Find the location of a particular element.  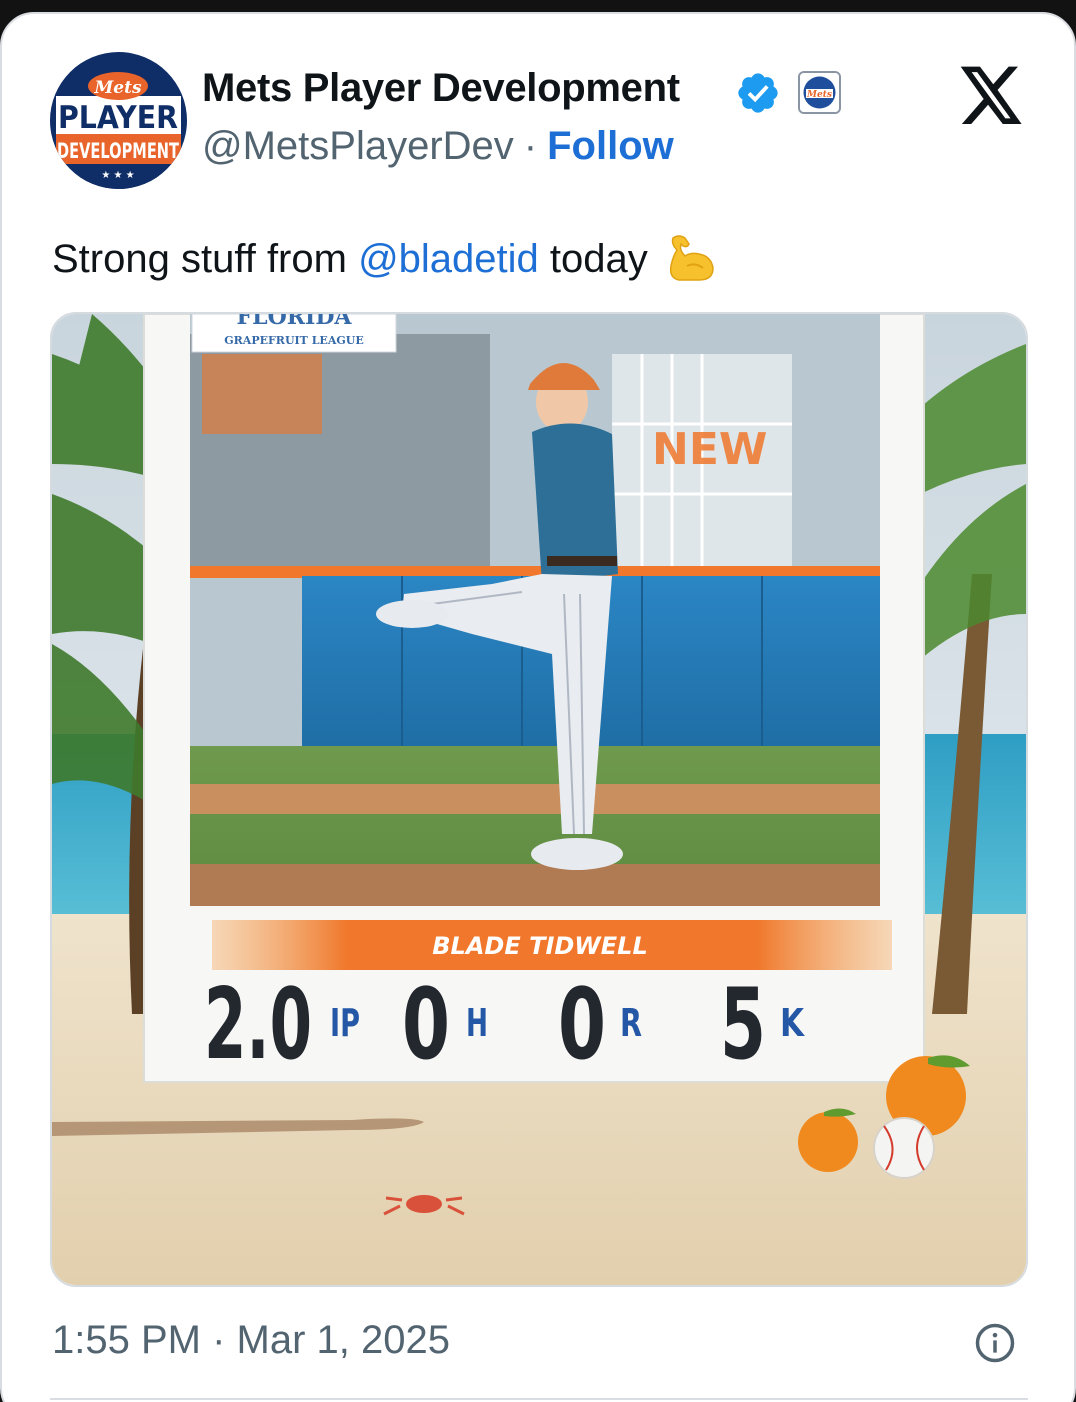

stat-h-label: H is located at coordinates (477, 1023).